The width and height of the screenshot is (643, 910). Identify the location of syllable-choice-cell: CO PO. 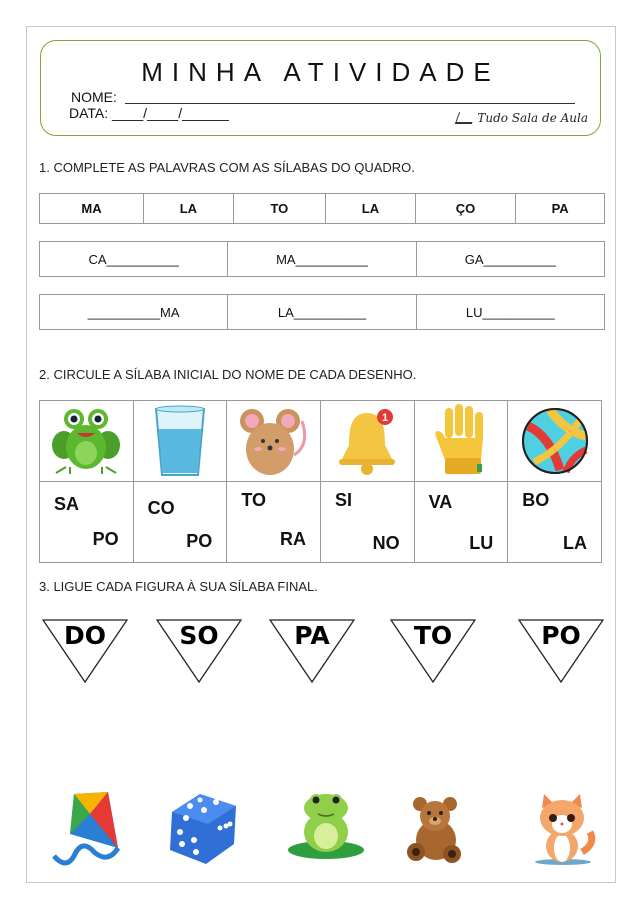
(180, 522).